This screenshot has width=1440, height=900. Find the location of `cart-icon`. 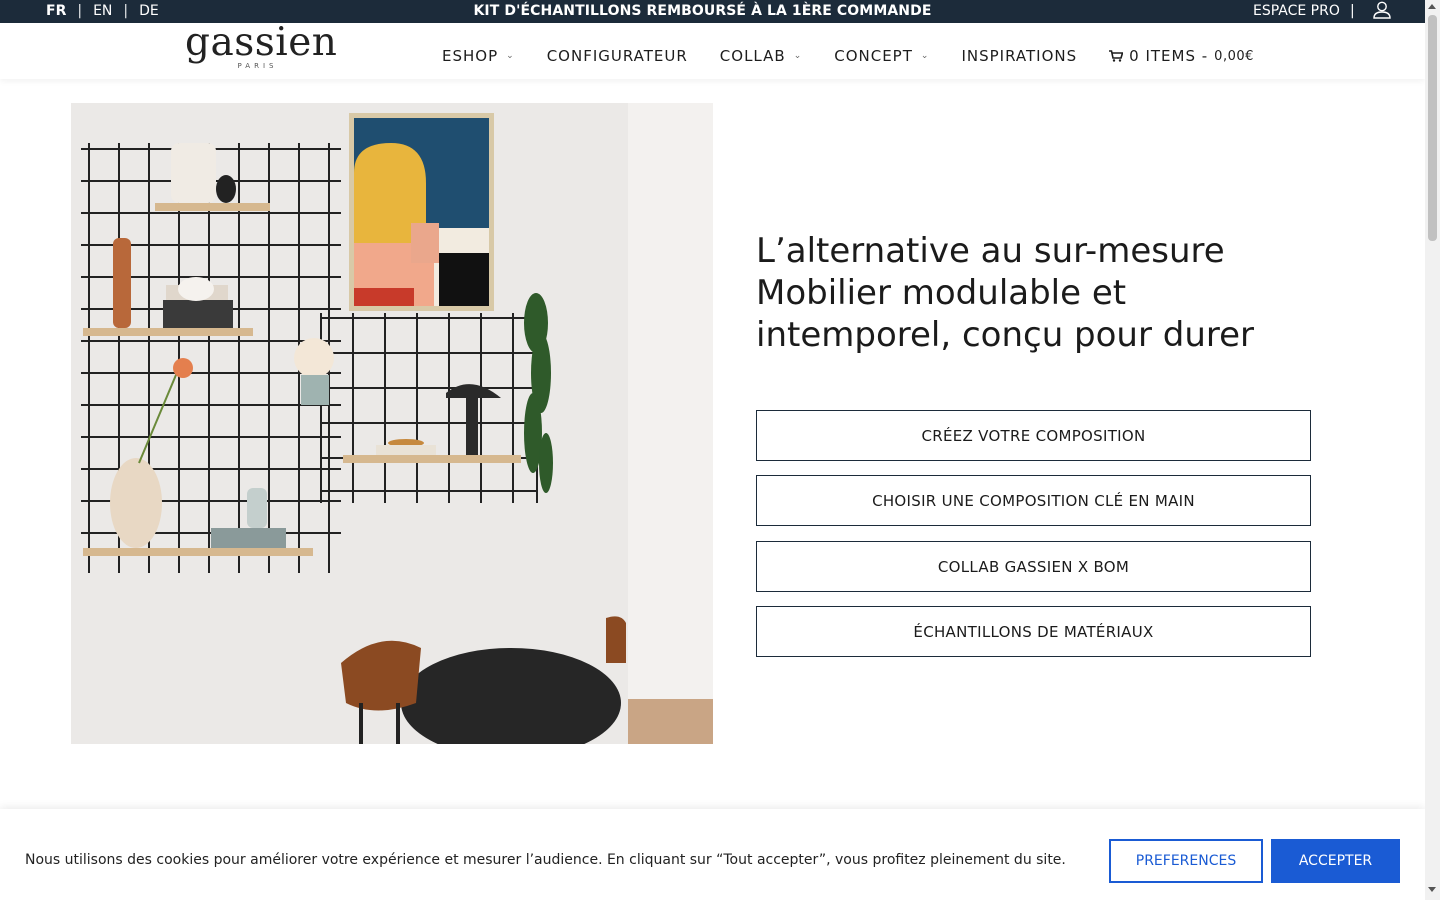

cart-icon is located at coordinates (1116, 56).